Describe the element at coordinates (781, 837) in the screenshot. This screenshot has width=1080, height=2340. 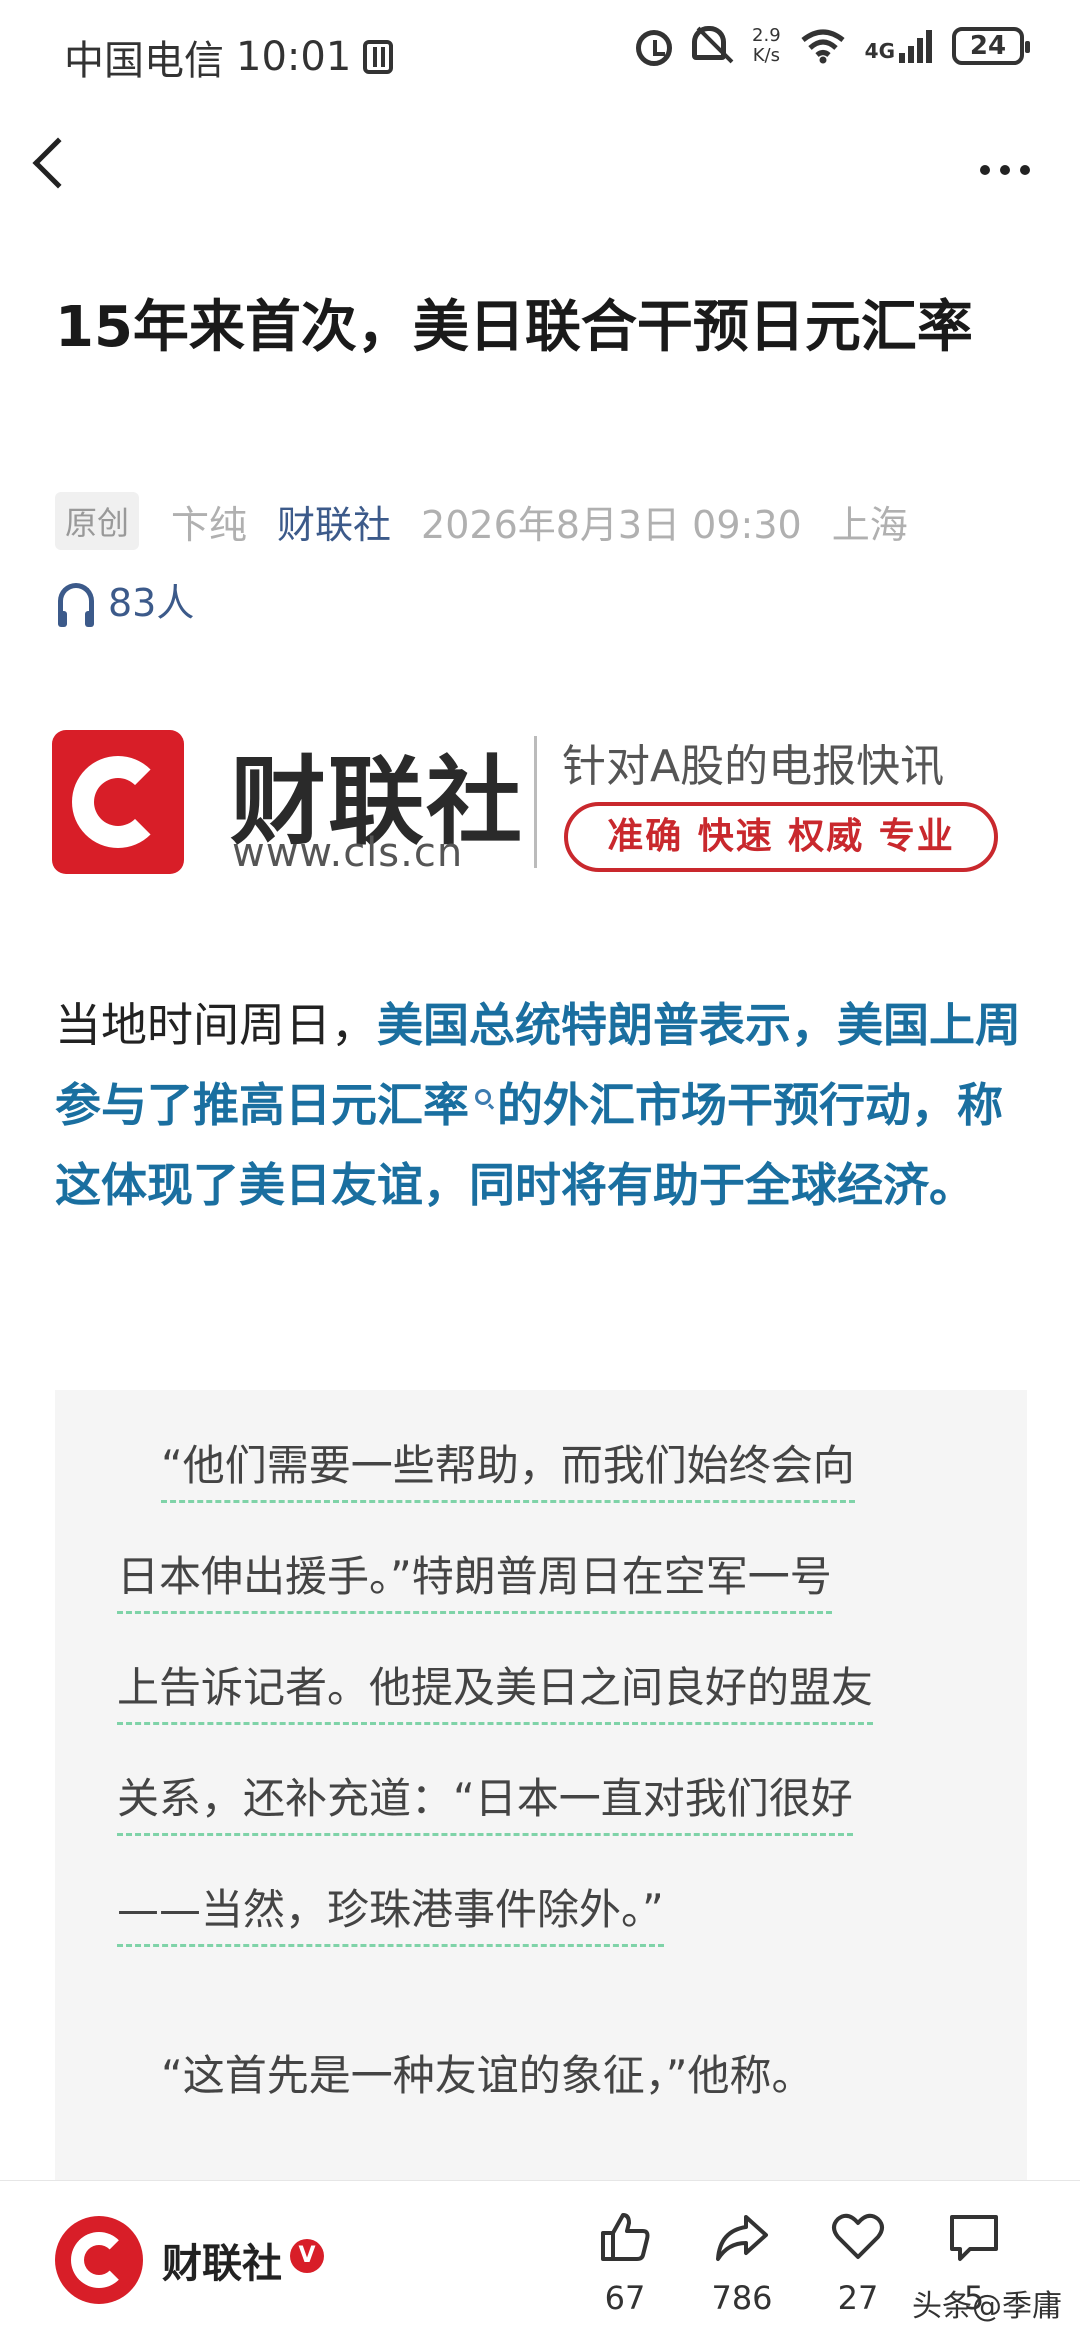
I see `banner-tags: 准确 快速 权威 专业` at that location.